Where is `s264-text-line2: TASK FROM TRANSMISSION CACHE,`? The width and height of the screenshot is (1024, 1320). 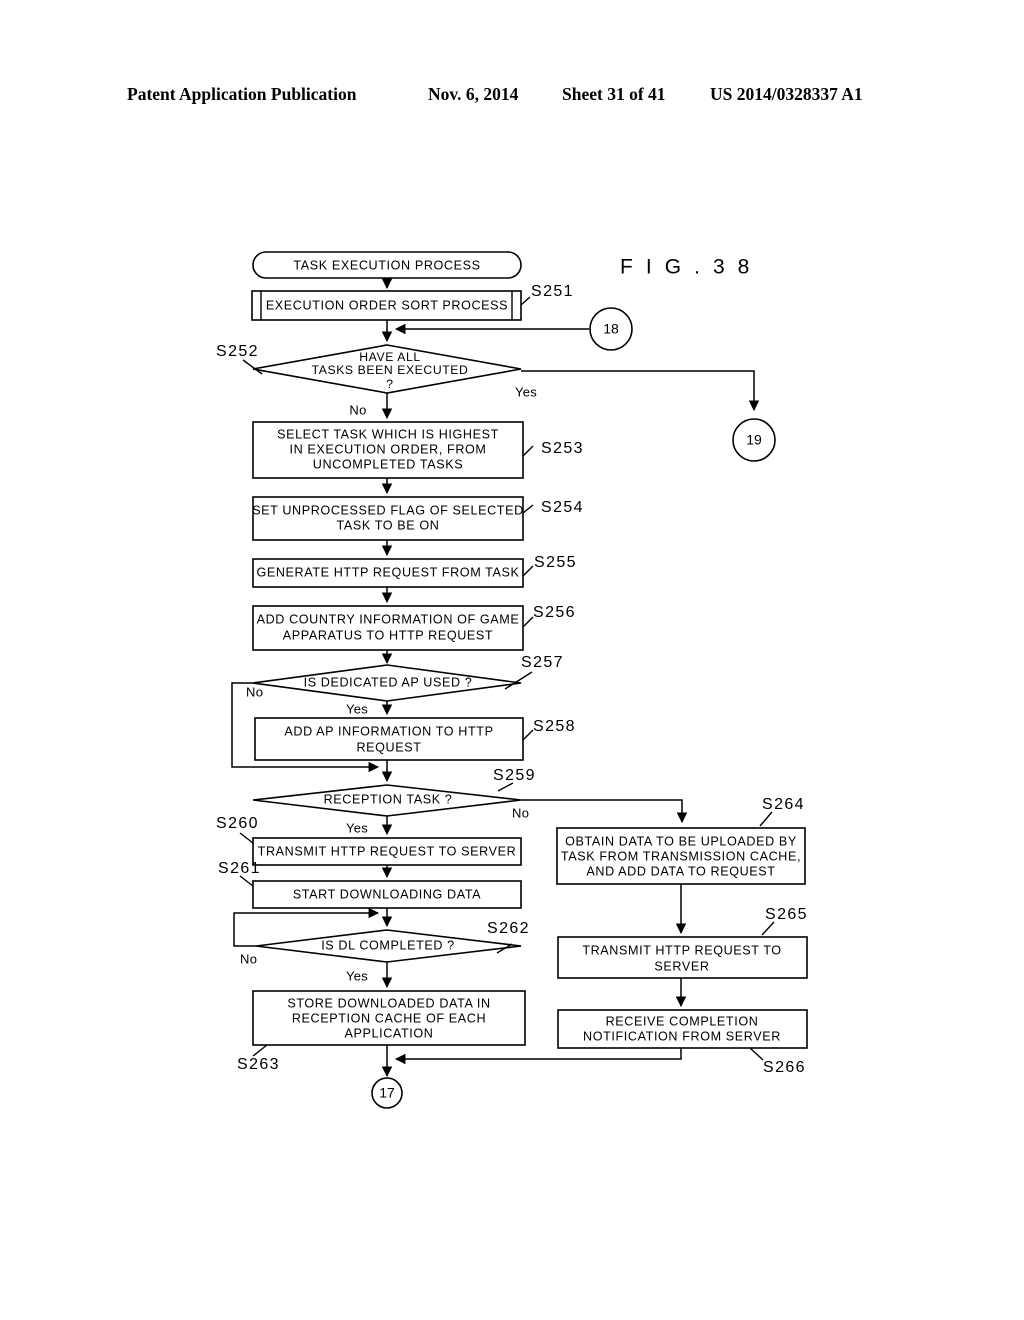
s264-text-line2: TASK FROM TRANSMISSION CACHE, is located at coordinates (681, 856).